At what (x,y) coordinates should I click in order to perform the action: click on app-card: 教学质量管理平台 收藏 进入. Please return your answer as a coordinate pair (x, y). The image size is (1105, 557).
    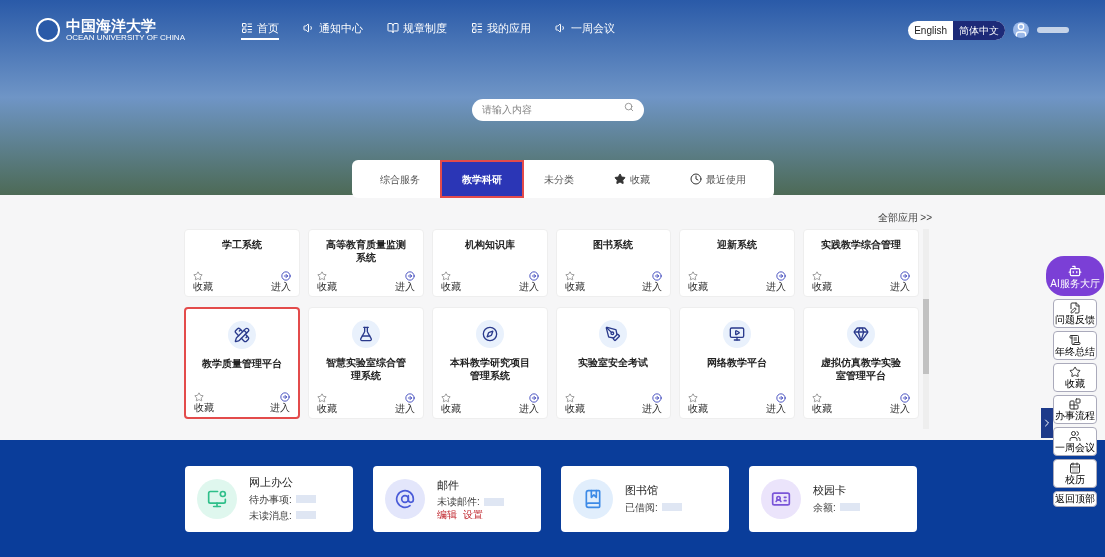
    Looking at the image, I should click on (242, 363).